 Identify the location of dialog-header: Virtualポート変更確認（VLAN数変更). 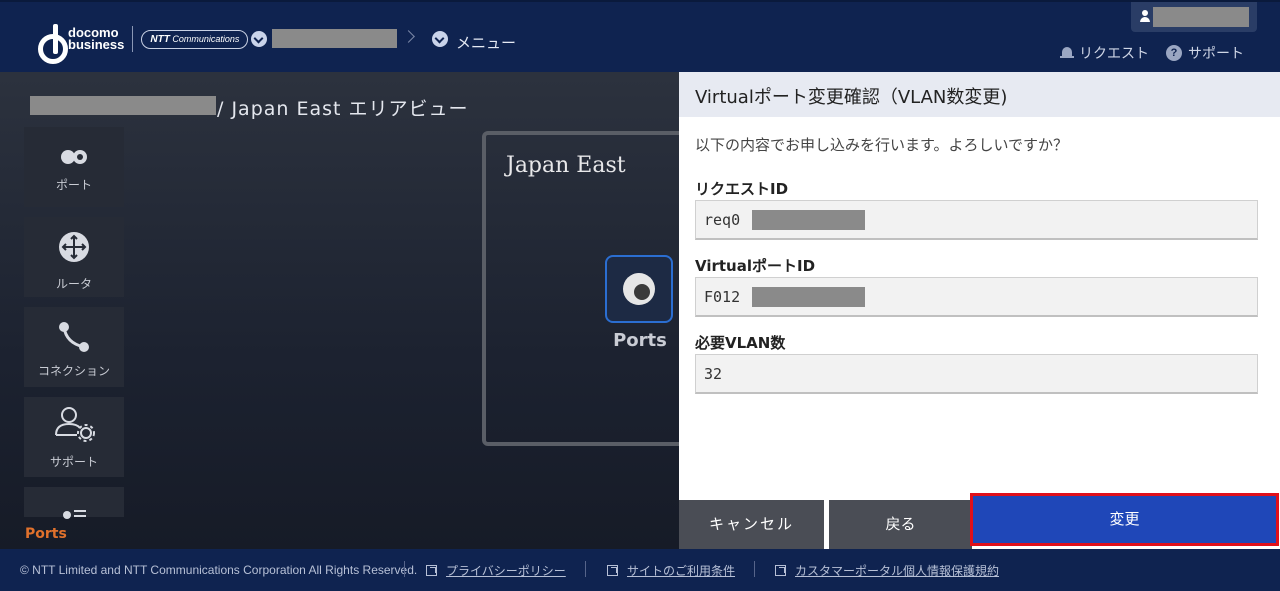
(979, 94).